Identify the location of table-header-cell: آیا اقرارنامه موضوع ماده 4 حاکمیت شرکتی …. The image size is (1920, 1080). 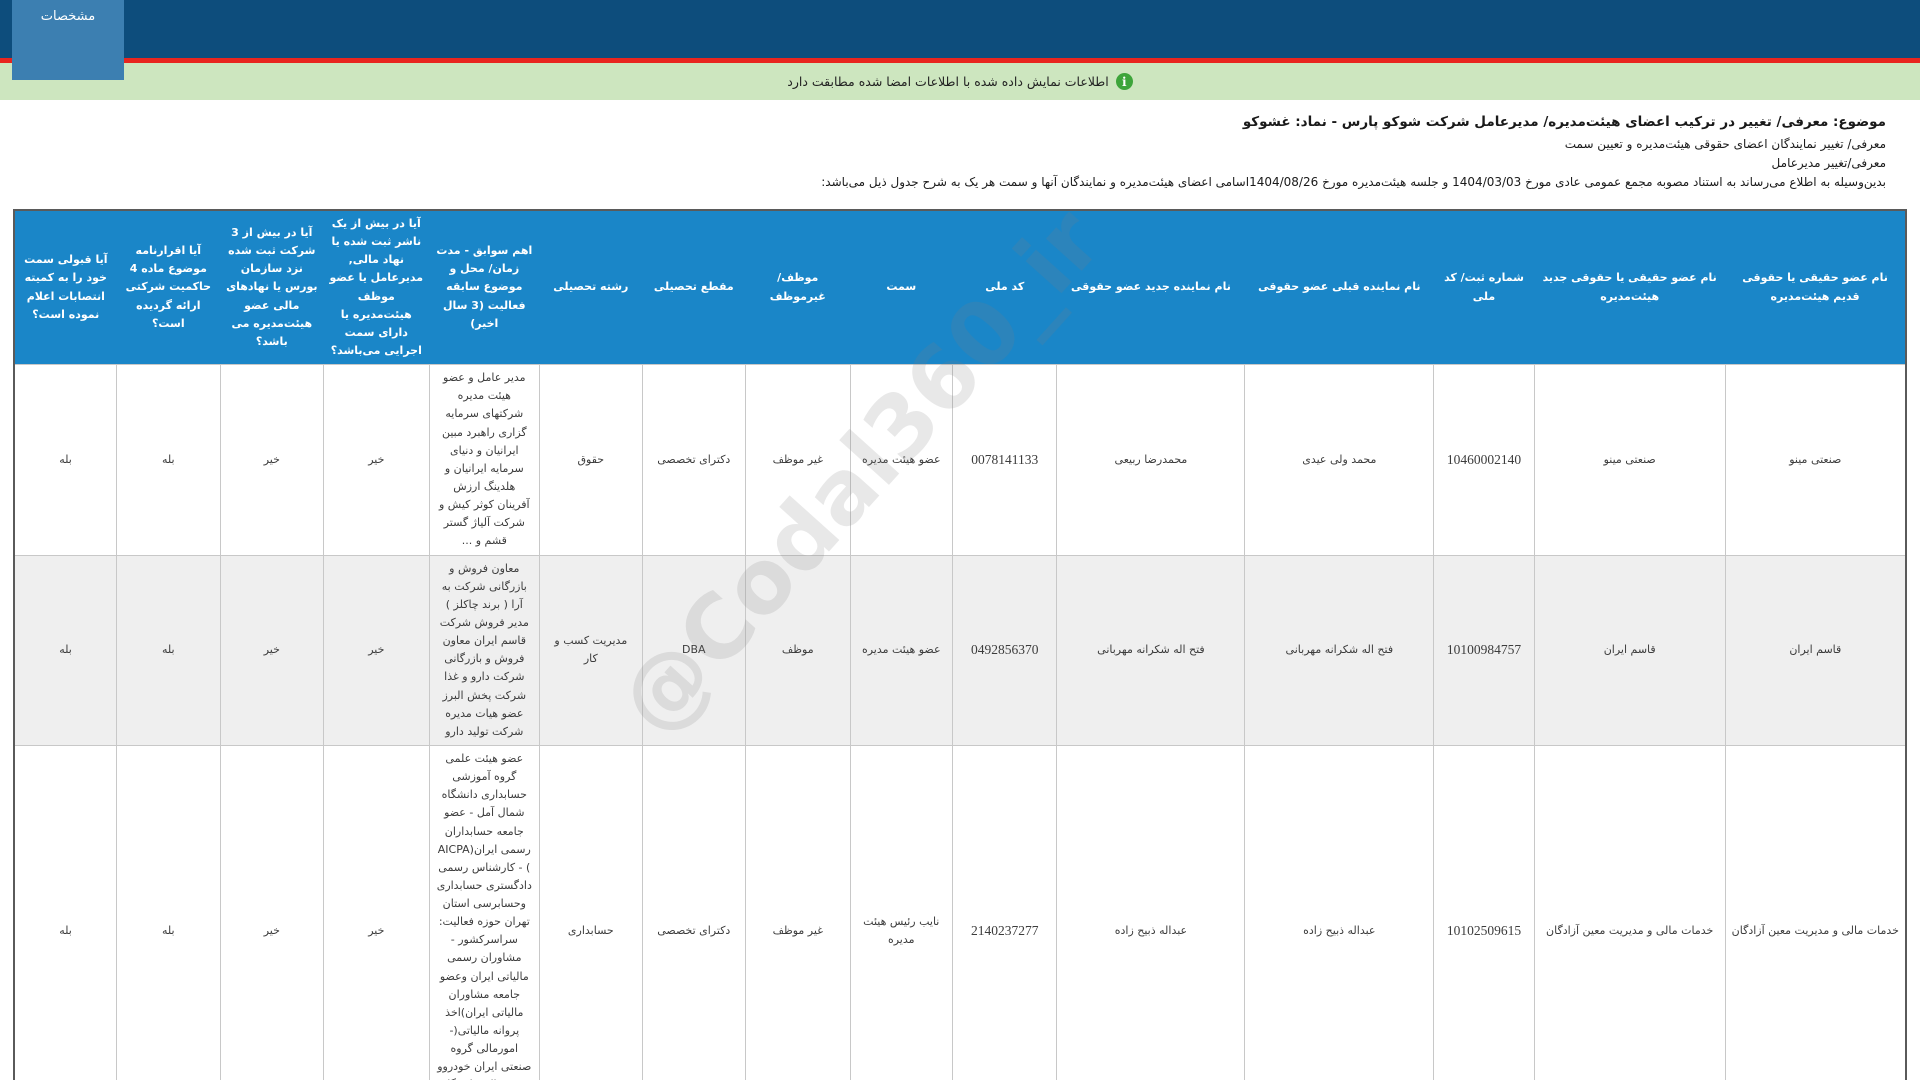
(168, 287).